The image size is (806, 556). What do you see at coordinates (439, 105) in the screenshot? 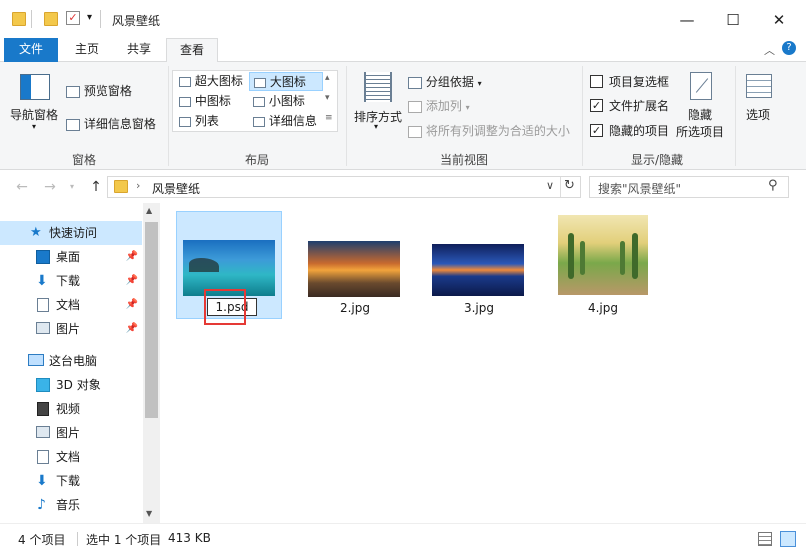
I see `add-column-button: 添加列 ▾` at bounding box center [439, 105].